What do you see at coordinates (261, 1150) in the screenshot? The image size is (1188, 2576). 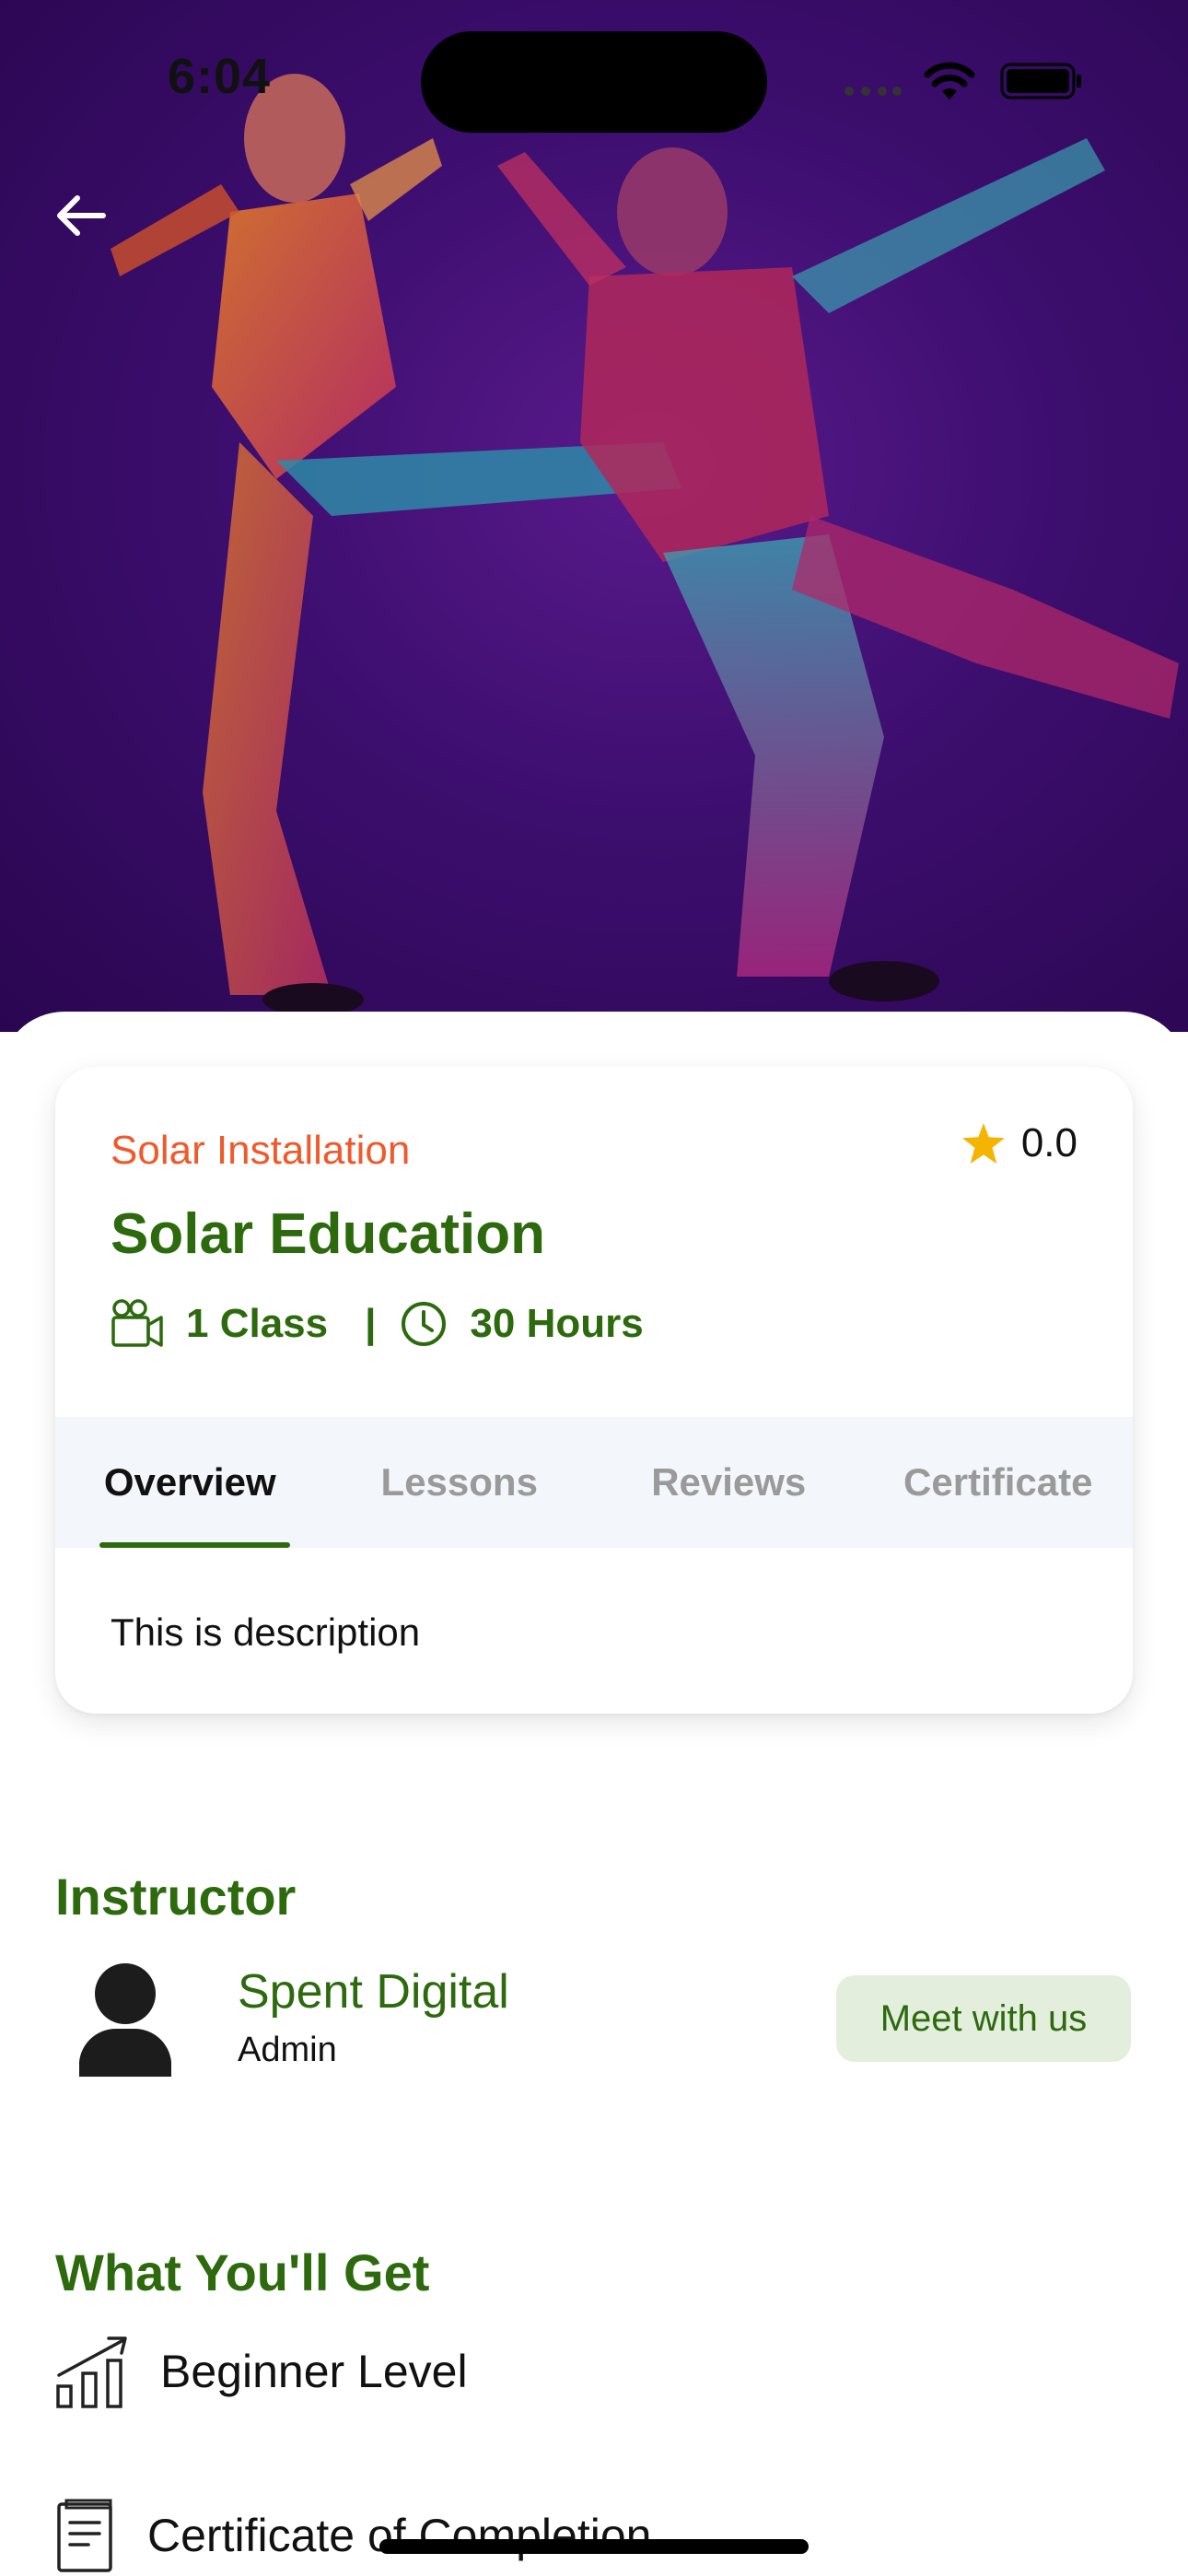 I see `course-category: Solar Installation` at bounding box center [261, 1150].